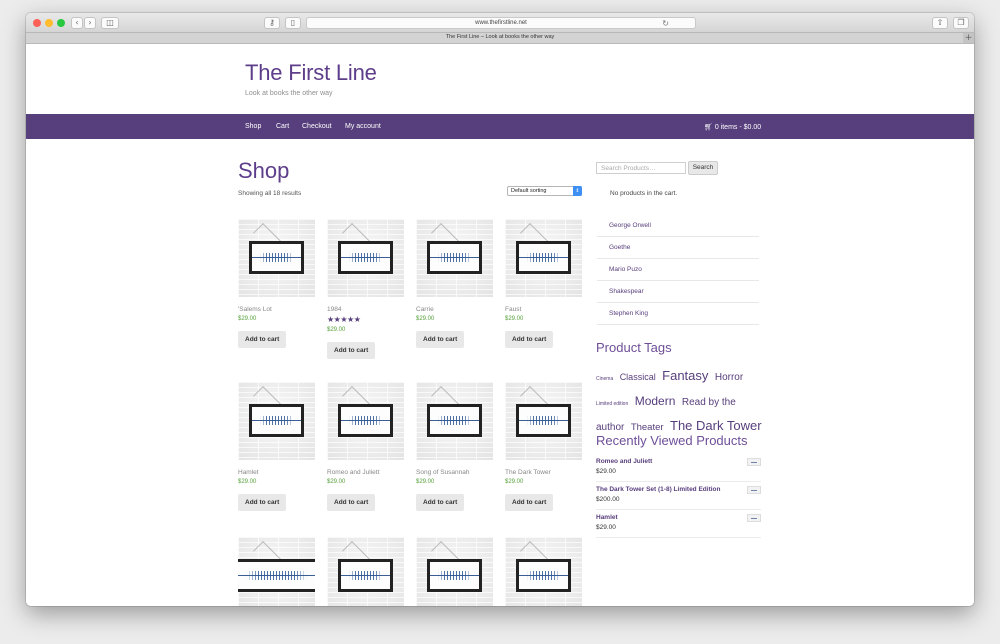 This screenshot has height=644, width=1000. What do you see at coordinates (454, 309) in the screenshot?
I see `product-name: Carrie` at bounding box center [454, 309].